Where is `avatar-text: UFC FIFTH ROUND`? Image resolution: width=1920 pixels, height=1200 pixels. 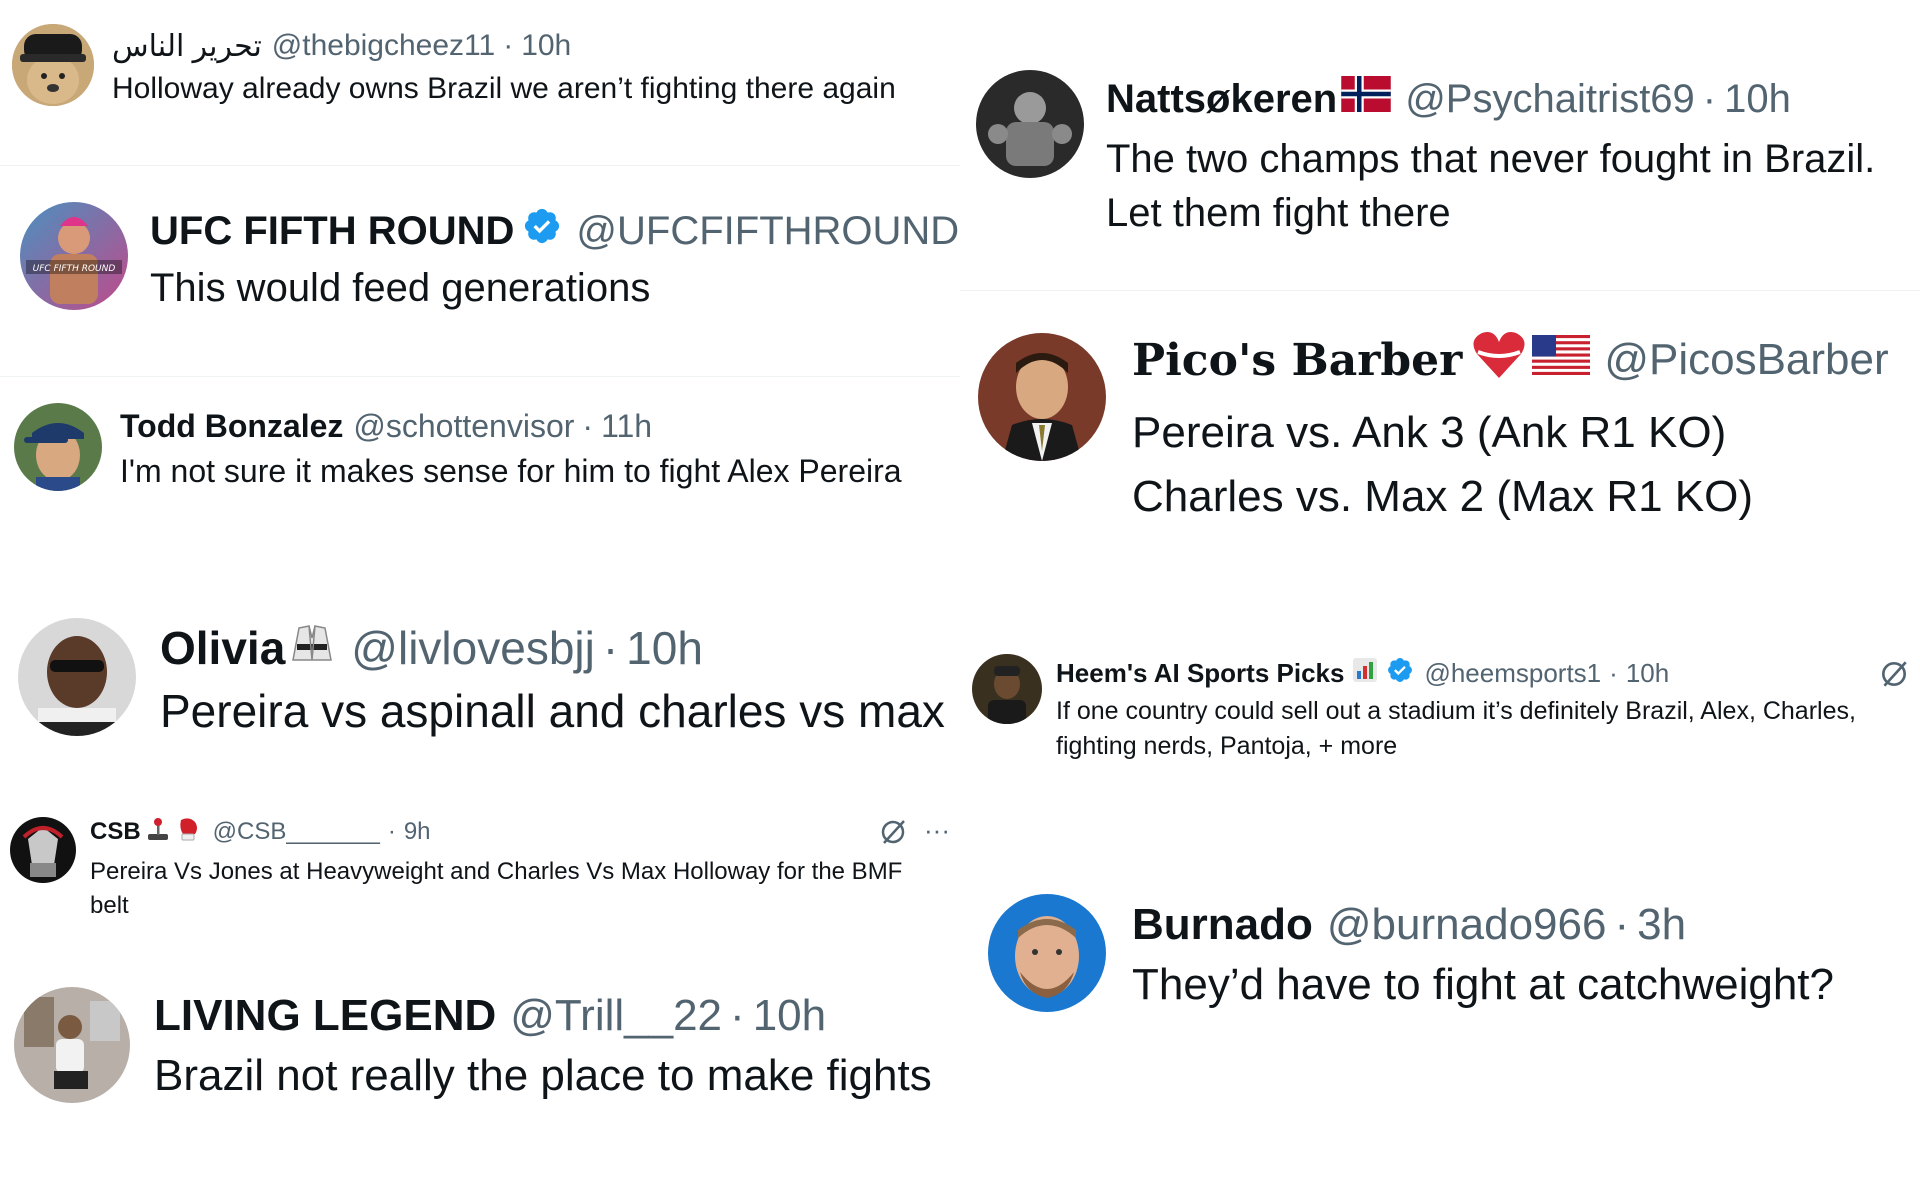 avatar-text: UFC FIFTH ROUND is located at coordinates (74, 269).